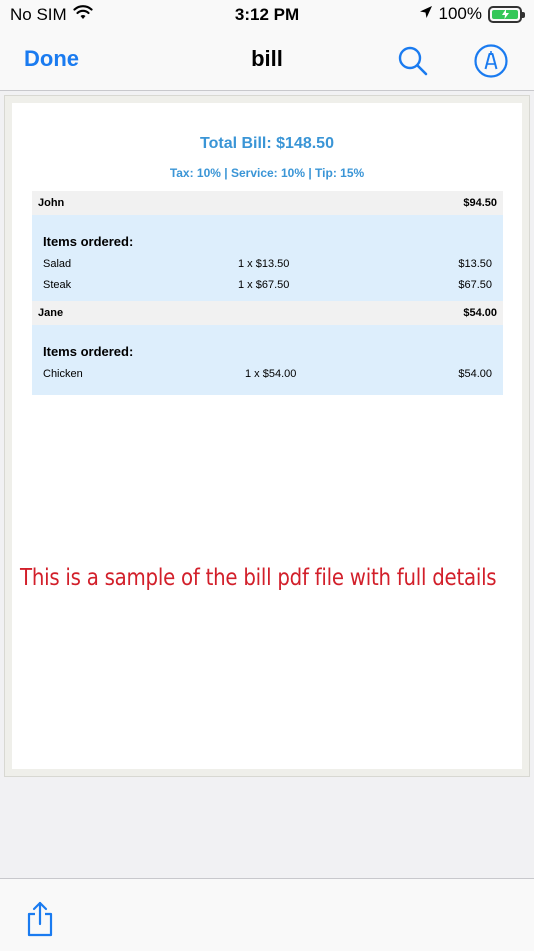 The height and width of the screenshot is (951, 534). I want to click on person-row-jane: Jane $54.00, so click(267, 313).